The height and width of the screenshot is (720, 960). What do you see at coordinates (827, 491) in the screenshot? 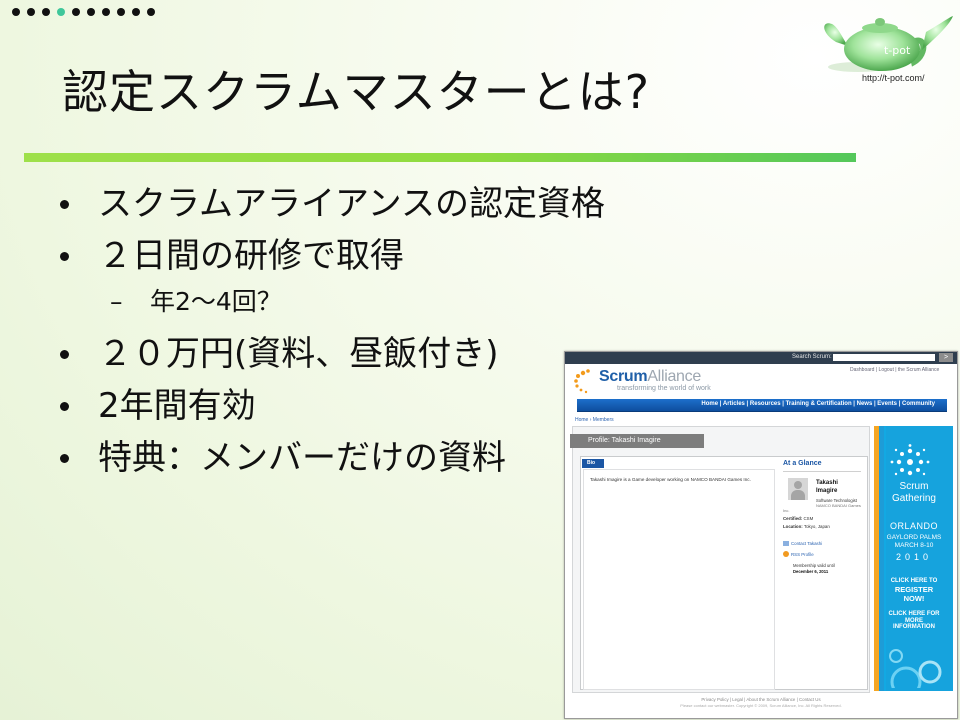
I see `member-last-name: Imagire` at bounding box center [827, 491].